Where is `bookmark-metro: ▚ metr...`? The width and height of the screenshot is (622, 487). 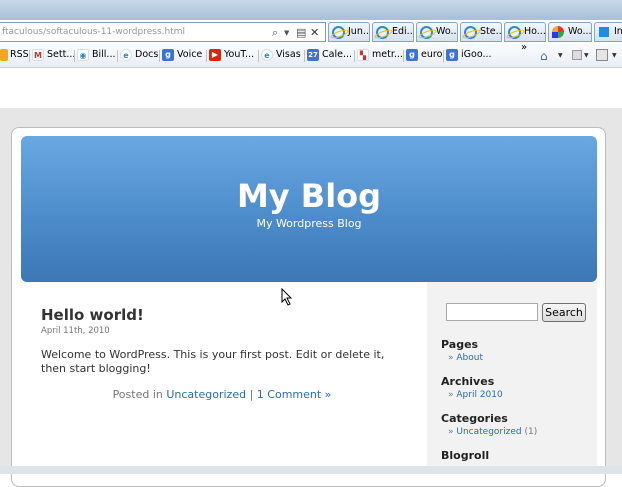
bookmark-metro: ▚ metr... is located at coordinates (380, 56).